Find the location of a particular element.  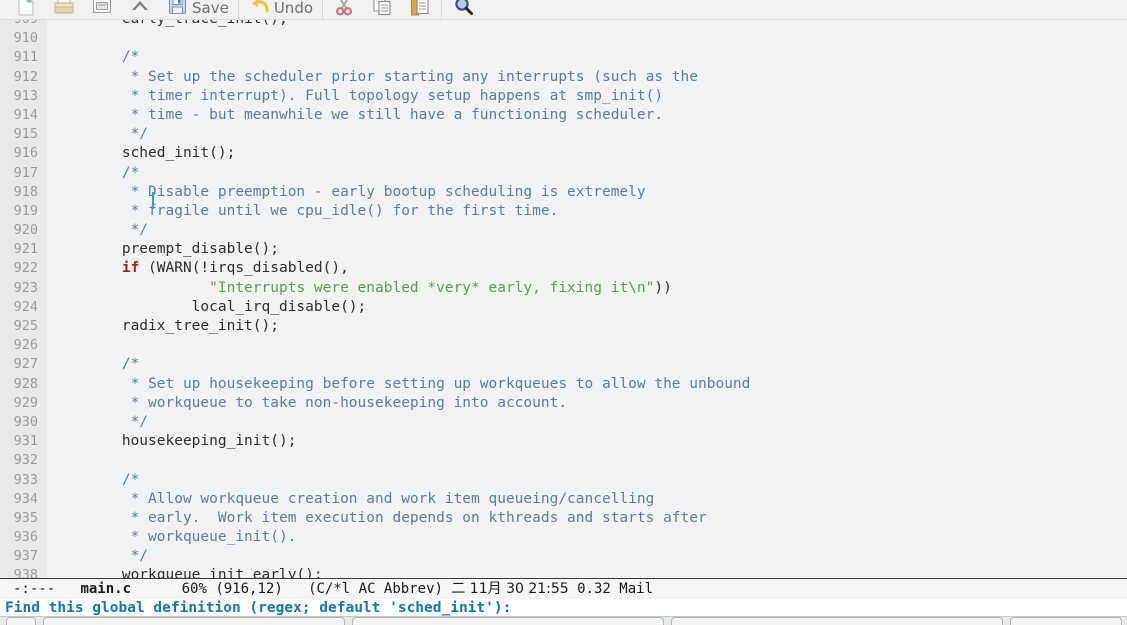

code-line: 909 early_trace_init(); is located at coordinates (563, 24).